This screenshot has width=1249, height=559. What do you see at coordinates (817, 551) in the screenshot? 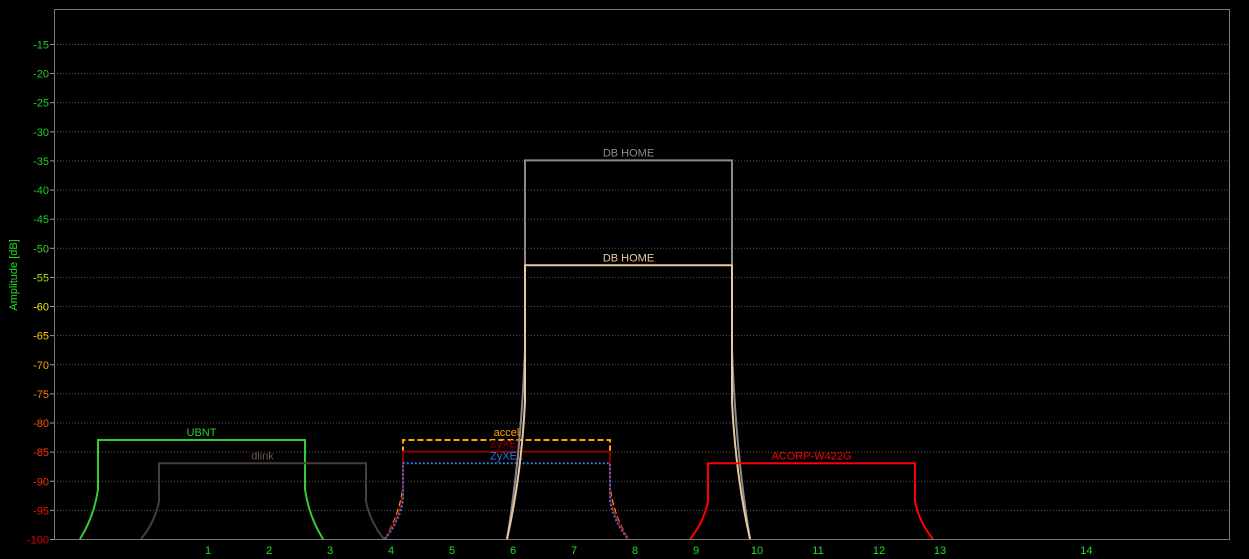
I see `x-tick-label: 11` at bounding box center [817, 551].